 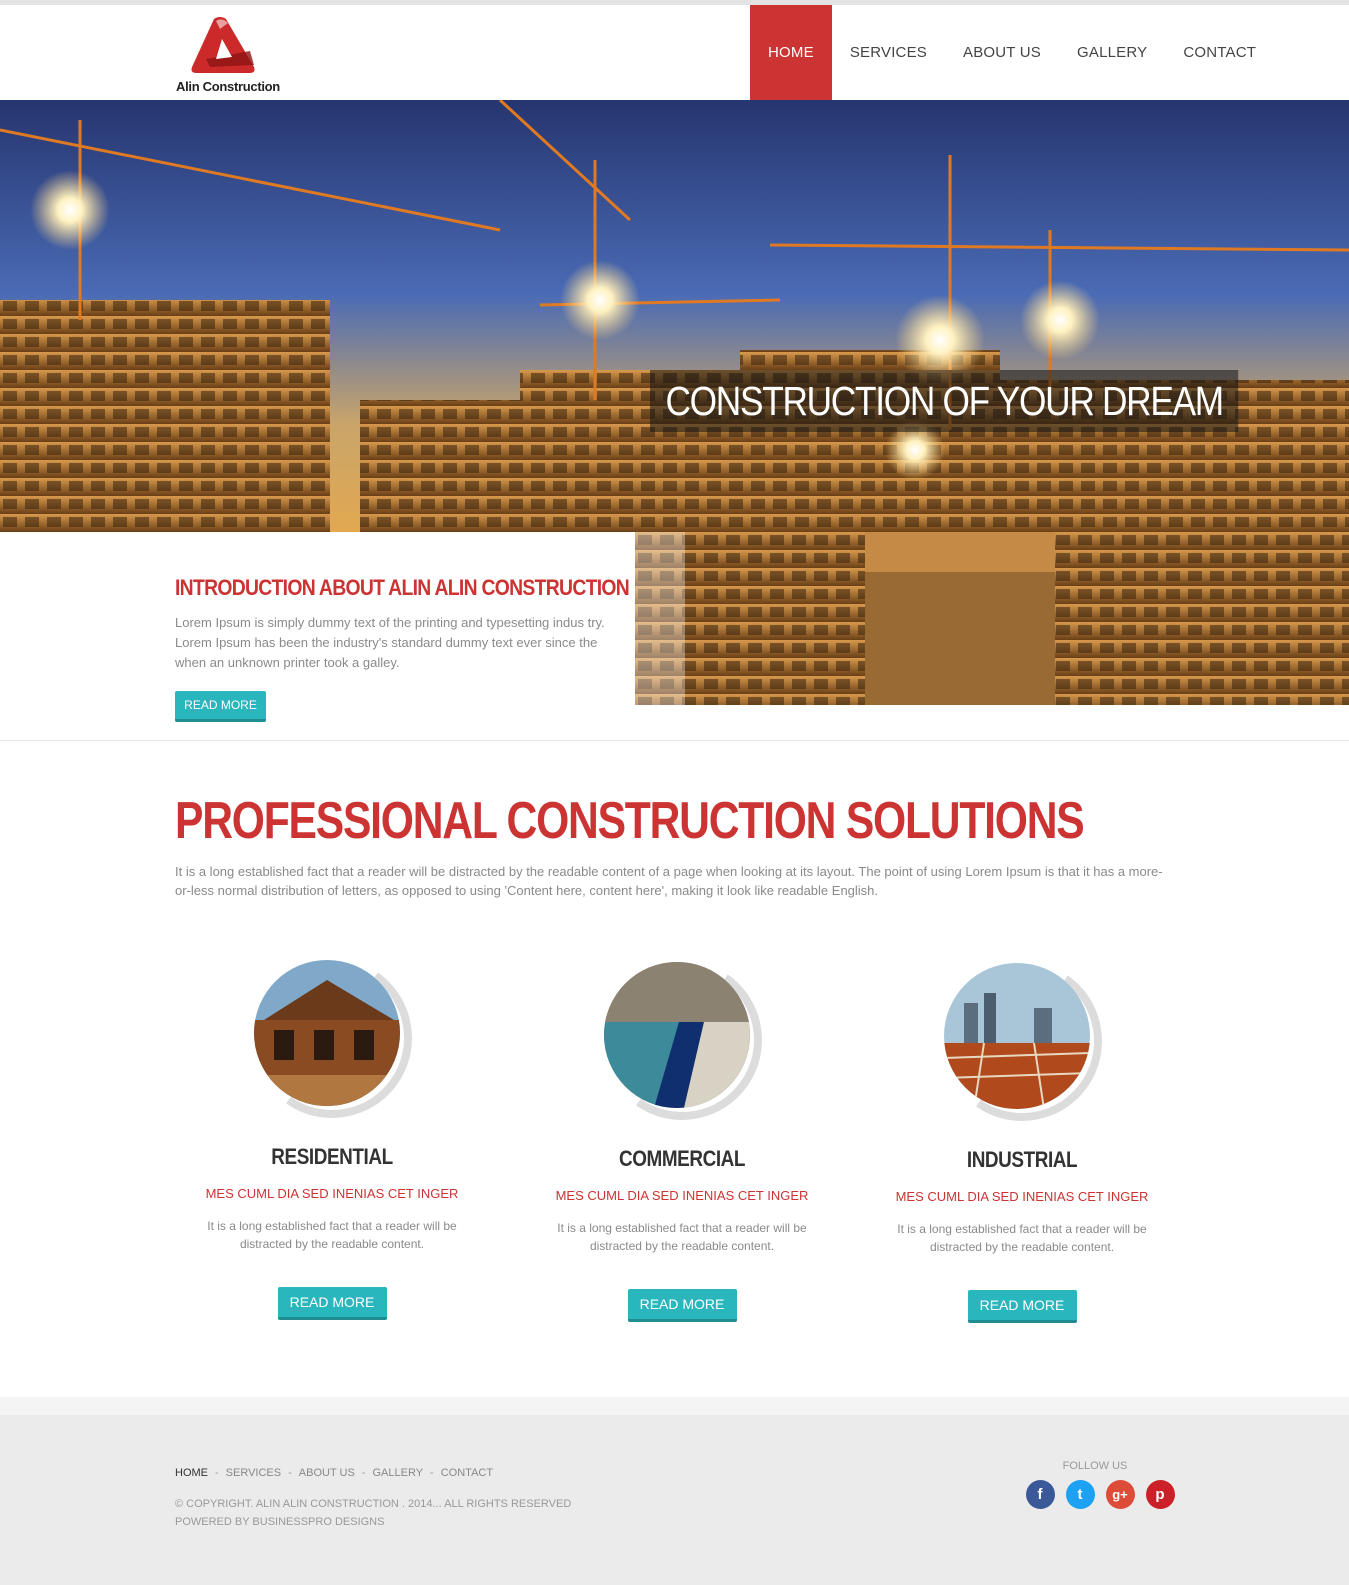 I want to click on intro-image, so click(x=992, y=618).